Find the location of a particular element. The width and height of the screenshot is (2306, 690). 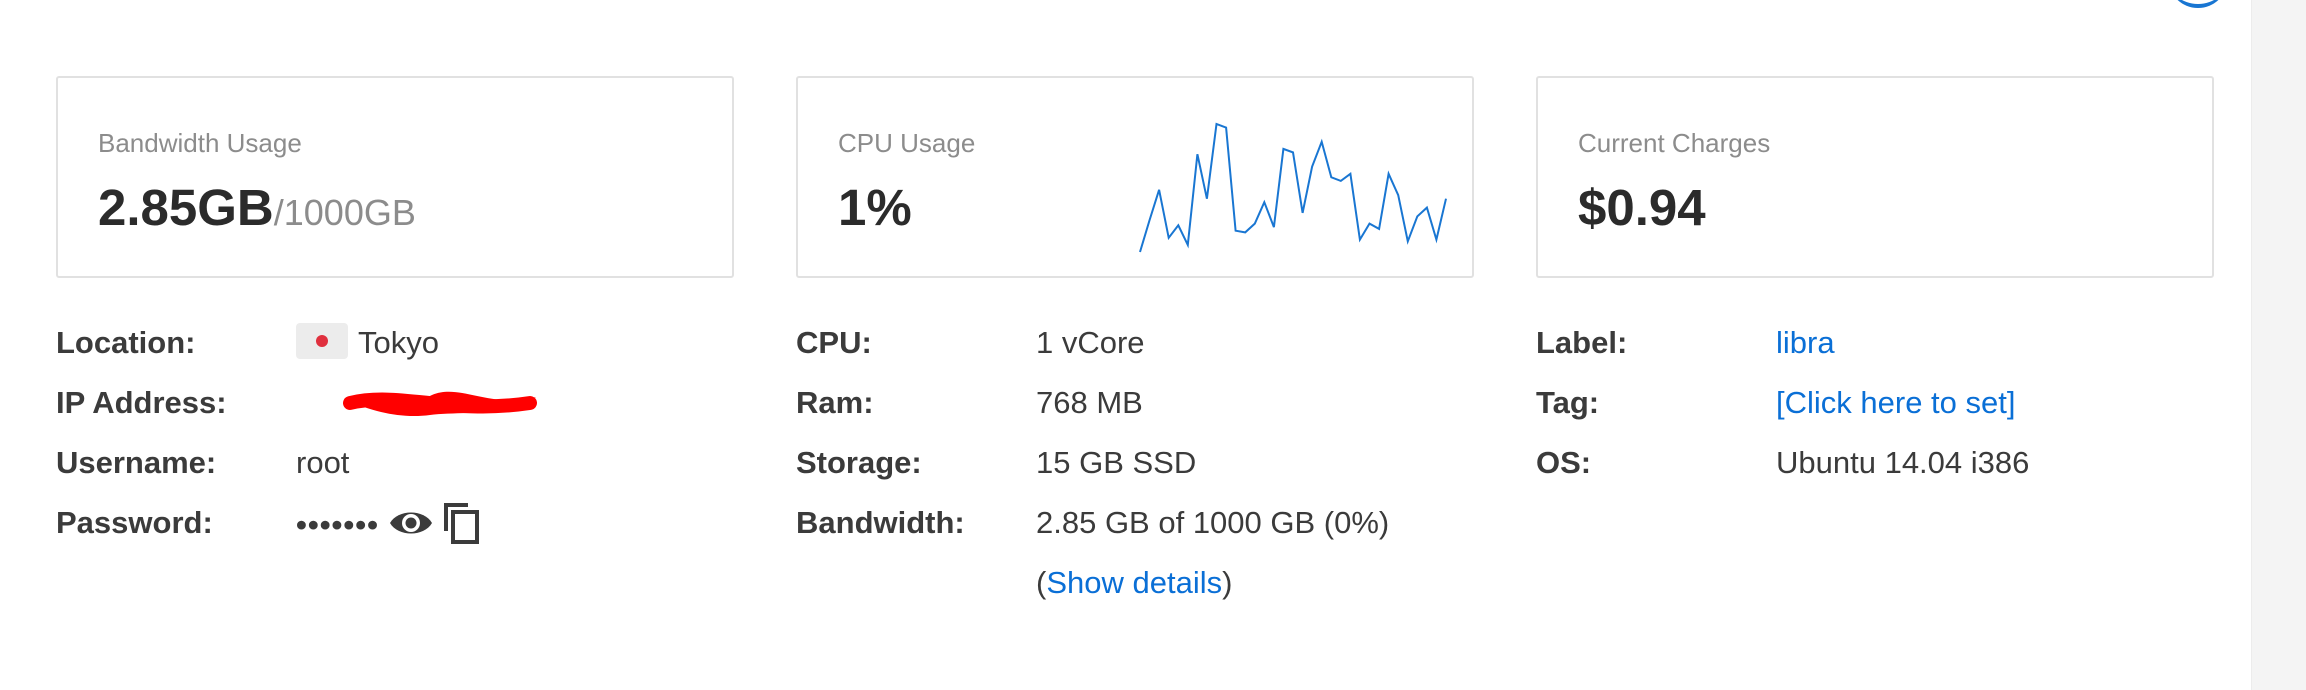

cpu-value: 1 vCore is located at coordinates (1090, 342).